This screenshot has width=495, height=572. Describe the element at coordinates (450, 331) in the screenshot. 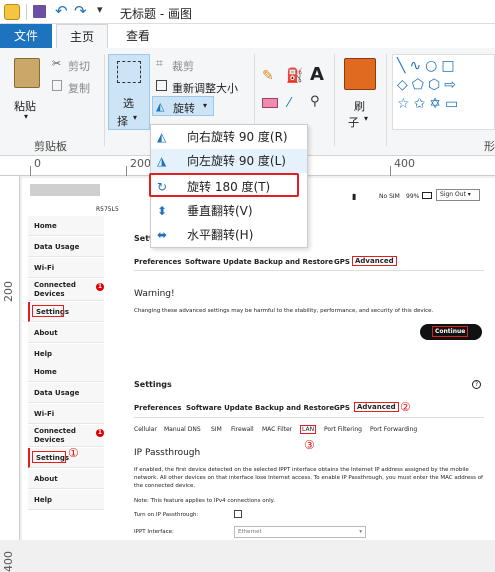

I see `continue-label: Continue` at that location.